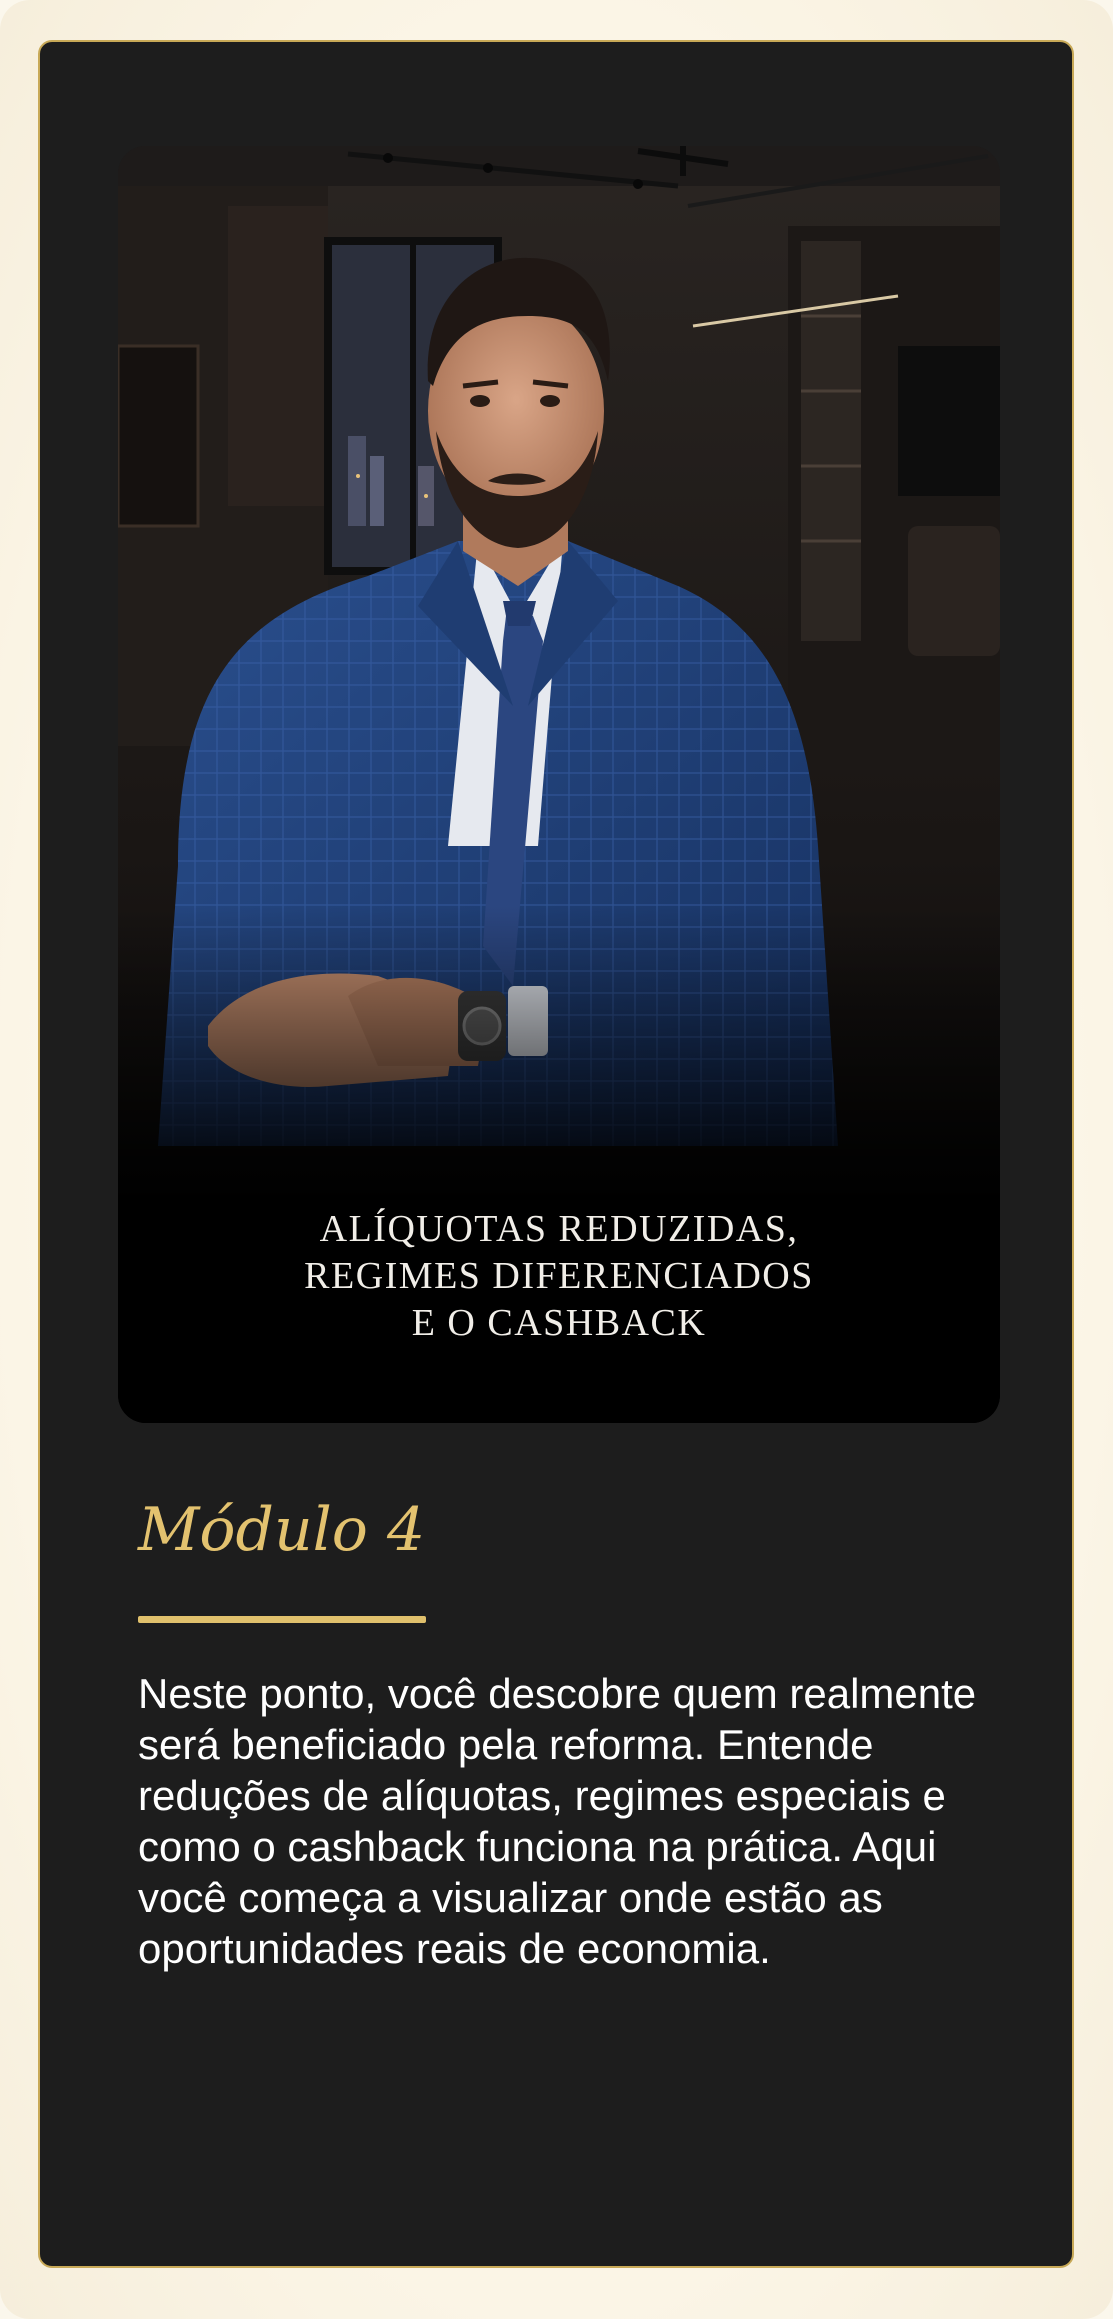 This screenshot has width=1113, height=2319. Describe the element at coordinates (559, 1229) in the screenshot. I see `cover-title-line: ALÍQUOTAS REDUZIDAS,` at that location.